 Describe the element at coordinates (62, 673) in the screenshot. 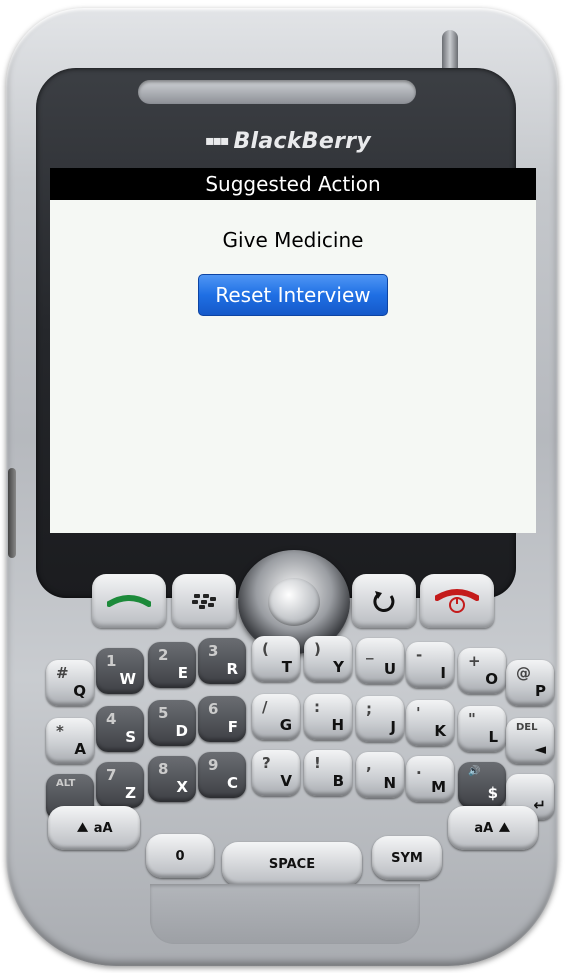

I see `key-alt-label: #` at that location.